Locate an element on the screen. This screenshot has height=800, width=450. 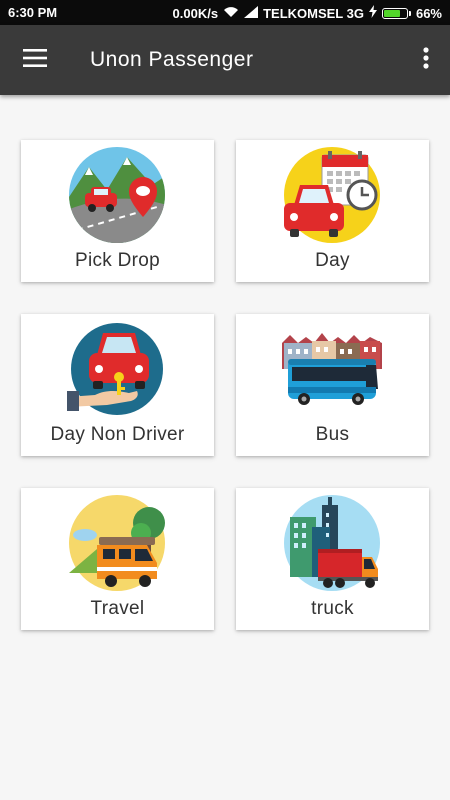
hamburger-menu-icon is located at coordinates (35, 60).